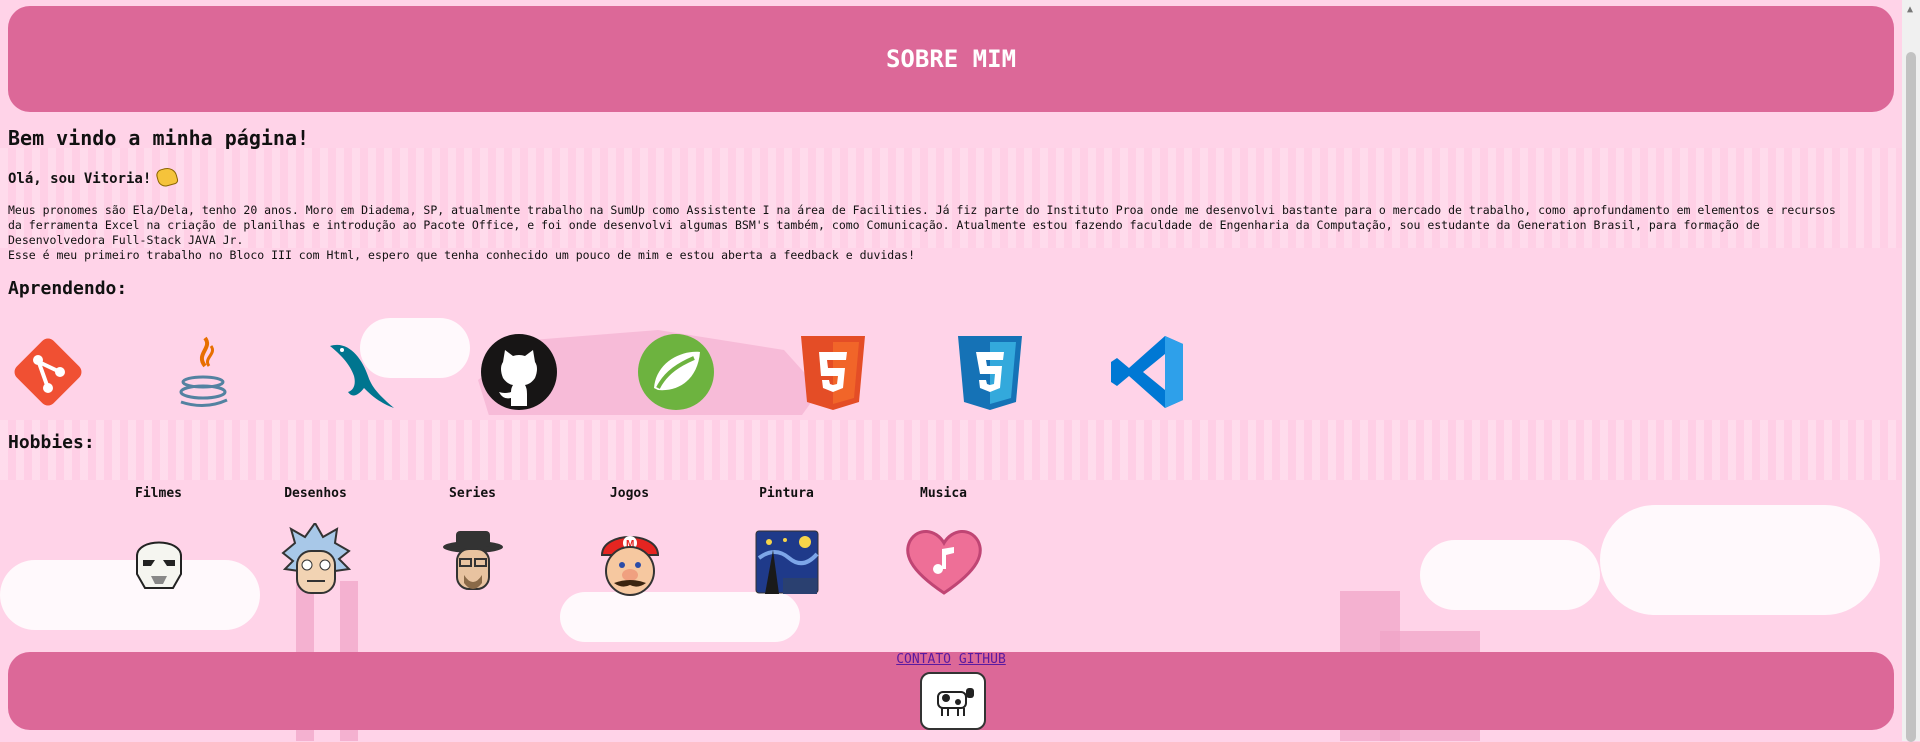  Describe the element at coordinates (953, 701) in the screenshot. I see `cow-icon` at that location.